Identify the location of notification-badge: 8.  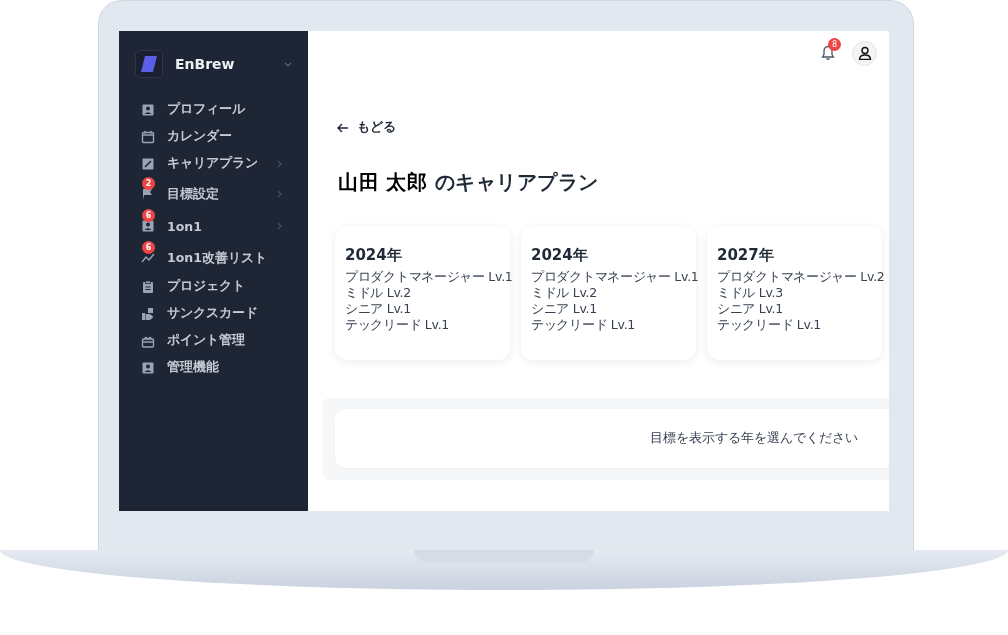
(834, 44).